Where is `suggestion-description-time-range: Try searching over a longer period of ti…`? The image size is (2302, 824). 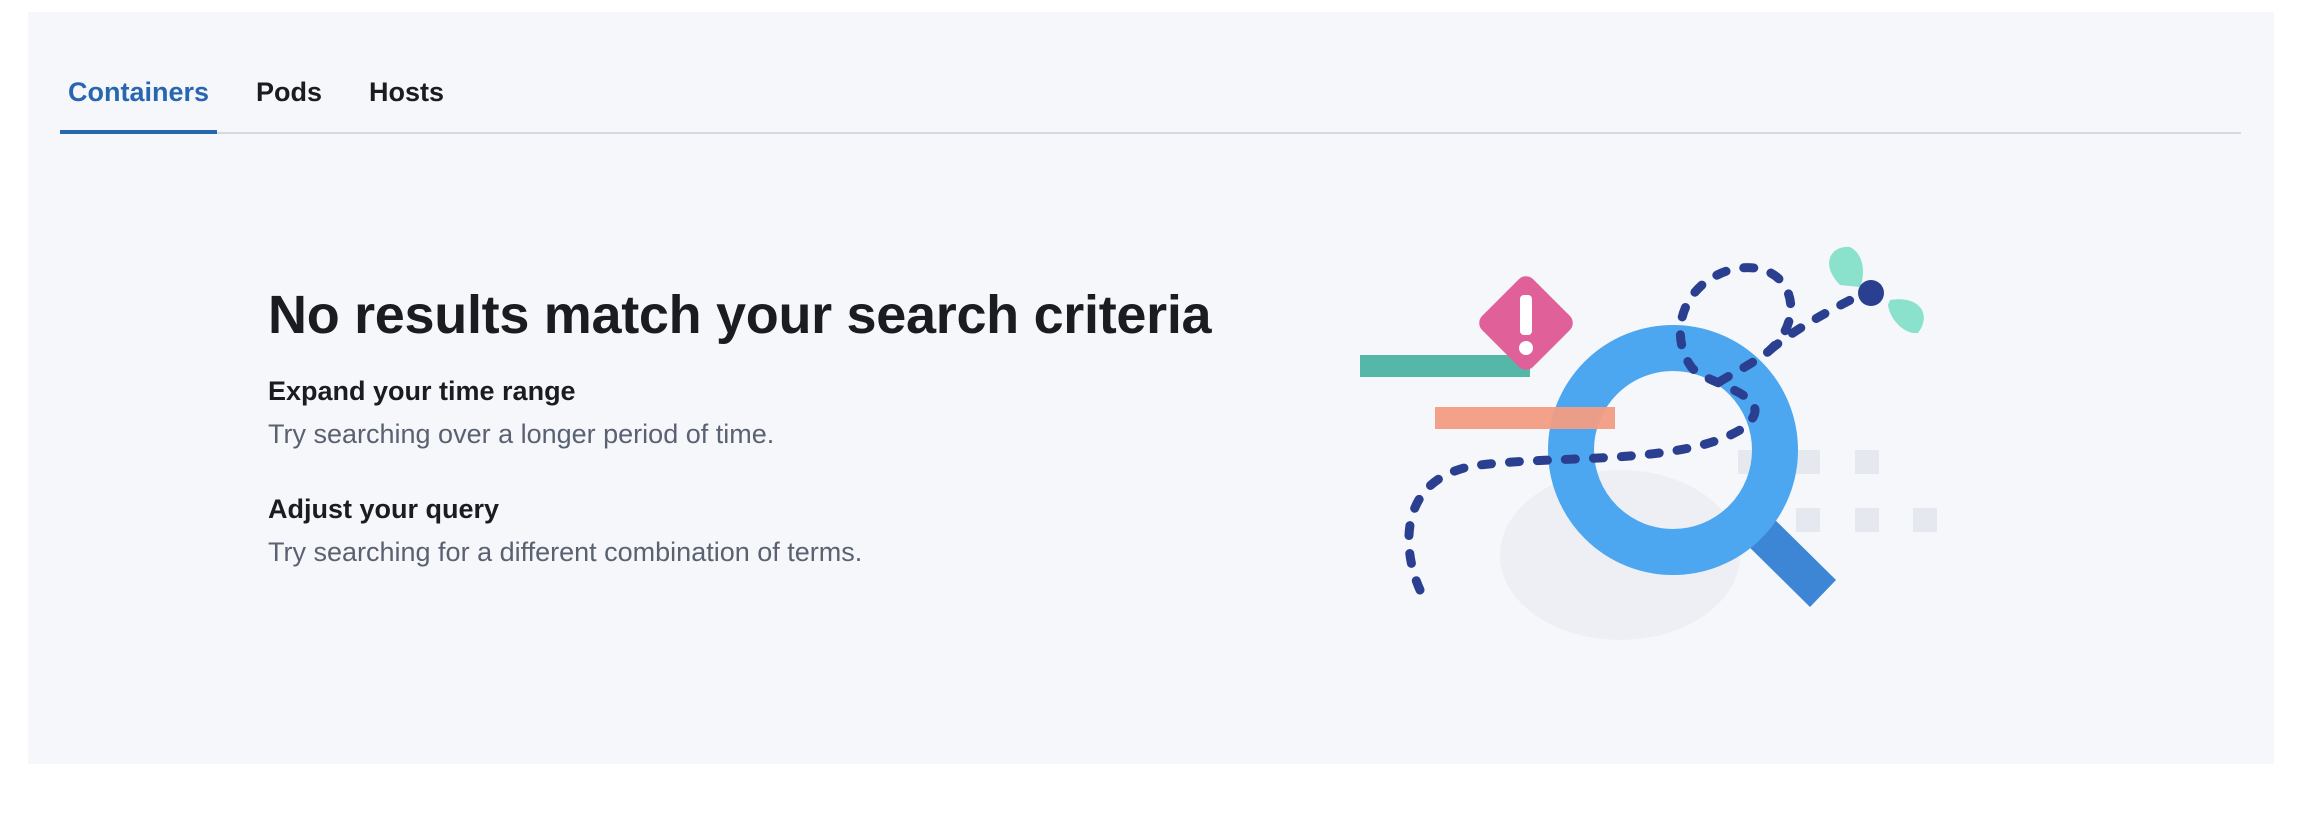 suggestion-description-time-range: Try searching over a longer period of ti… is located at coordinates (521, 434).